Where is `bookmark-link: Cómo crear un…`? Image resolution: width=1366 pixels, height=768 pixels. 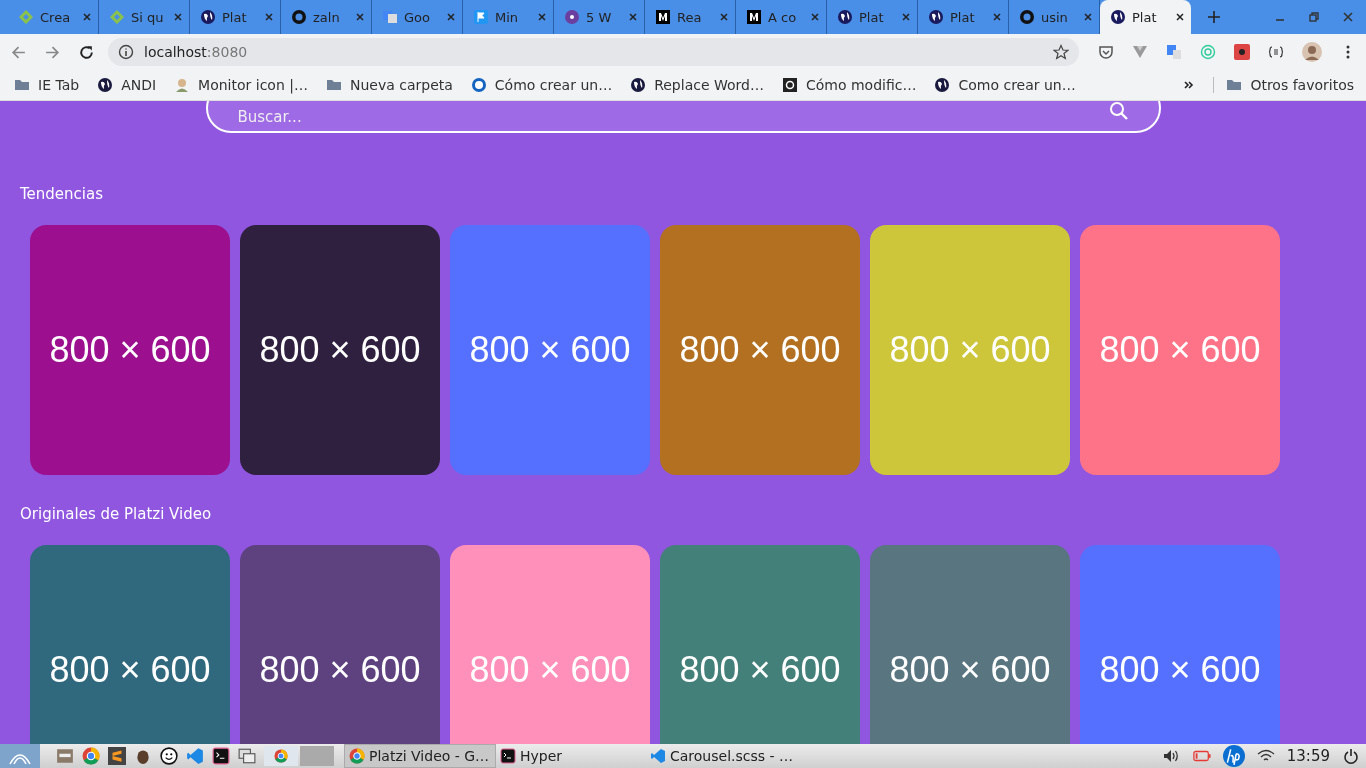 bookmark-link: Cómo crear un… is located at coordinates (541, 85).